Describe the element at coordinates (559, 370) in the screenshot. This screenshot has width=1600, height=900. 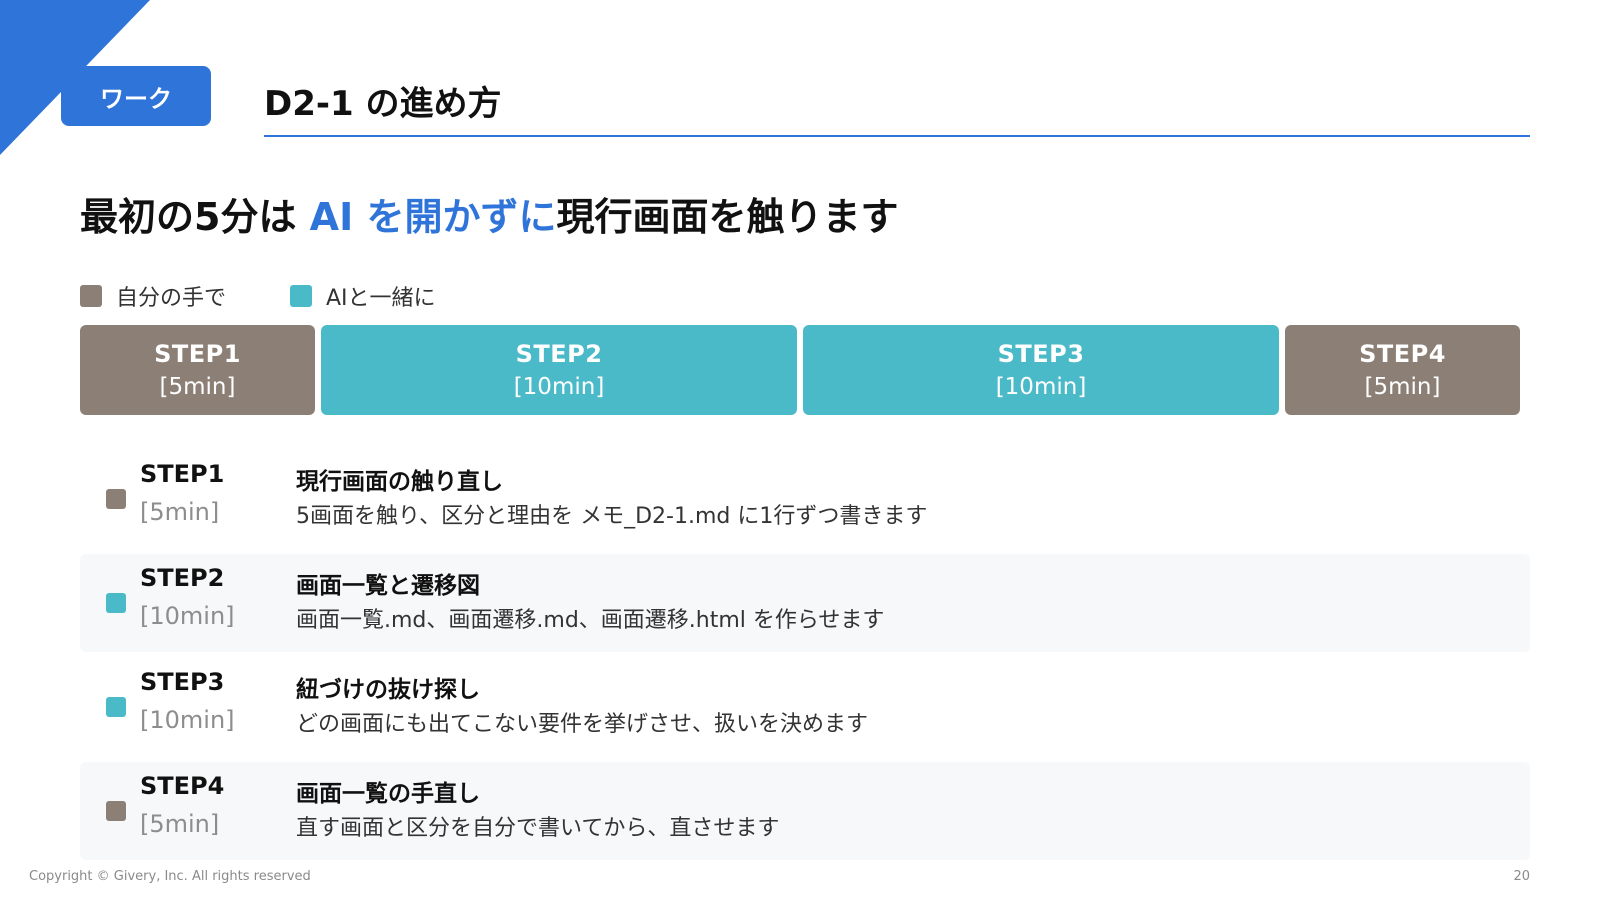
I see `timeline-step-2: STEP2 [10min]` at that location.